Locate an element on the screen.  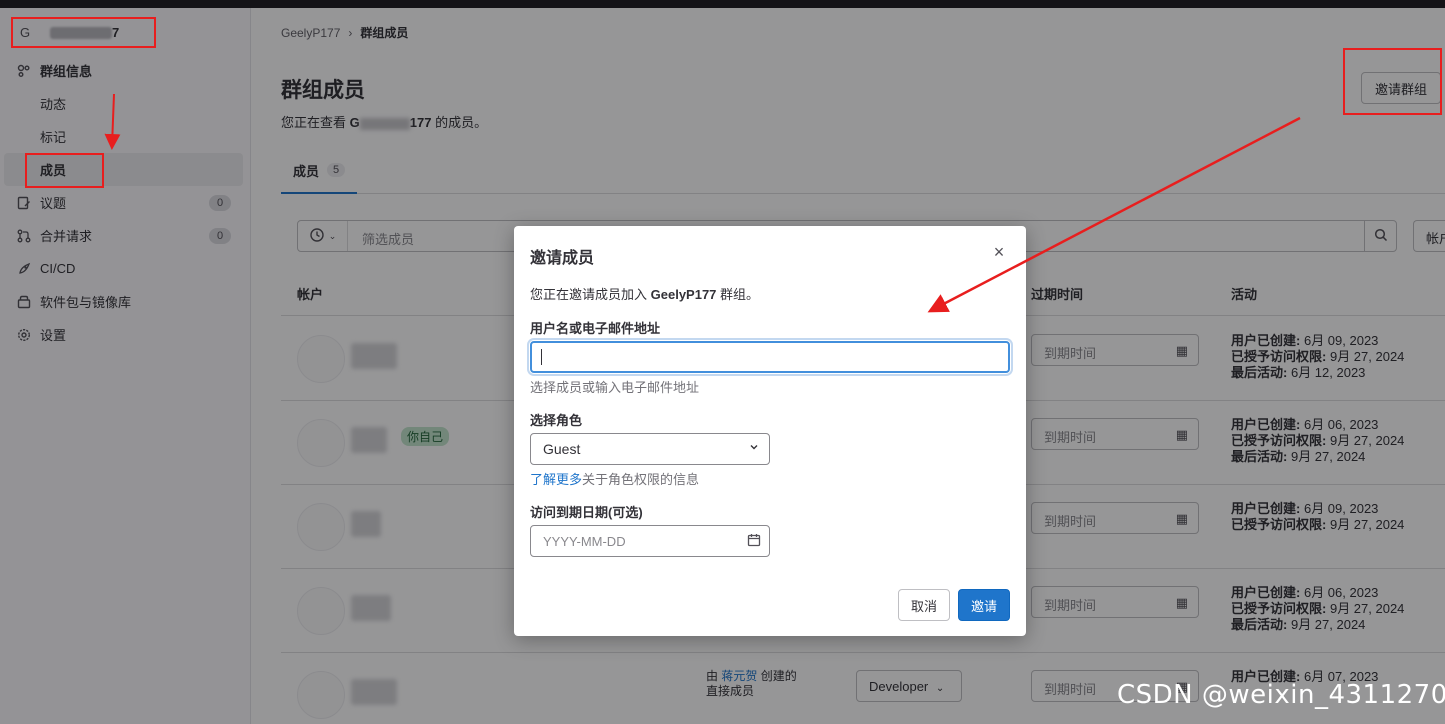
modal-intro: 您正在邀请成员加入 GeelyP177 群组。 is located at coordinates (644, 293).